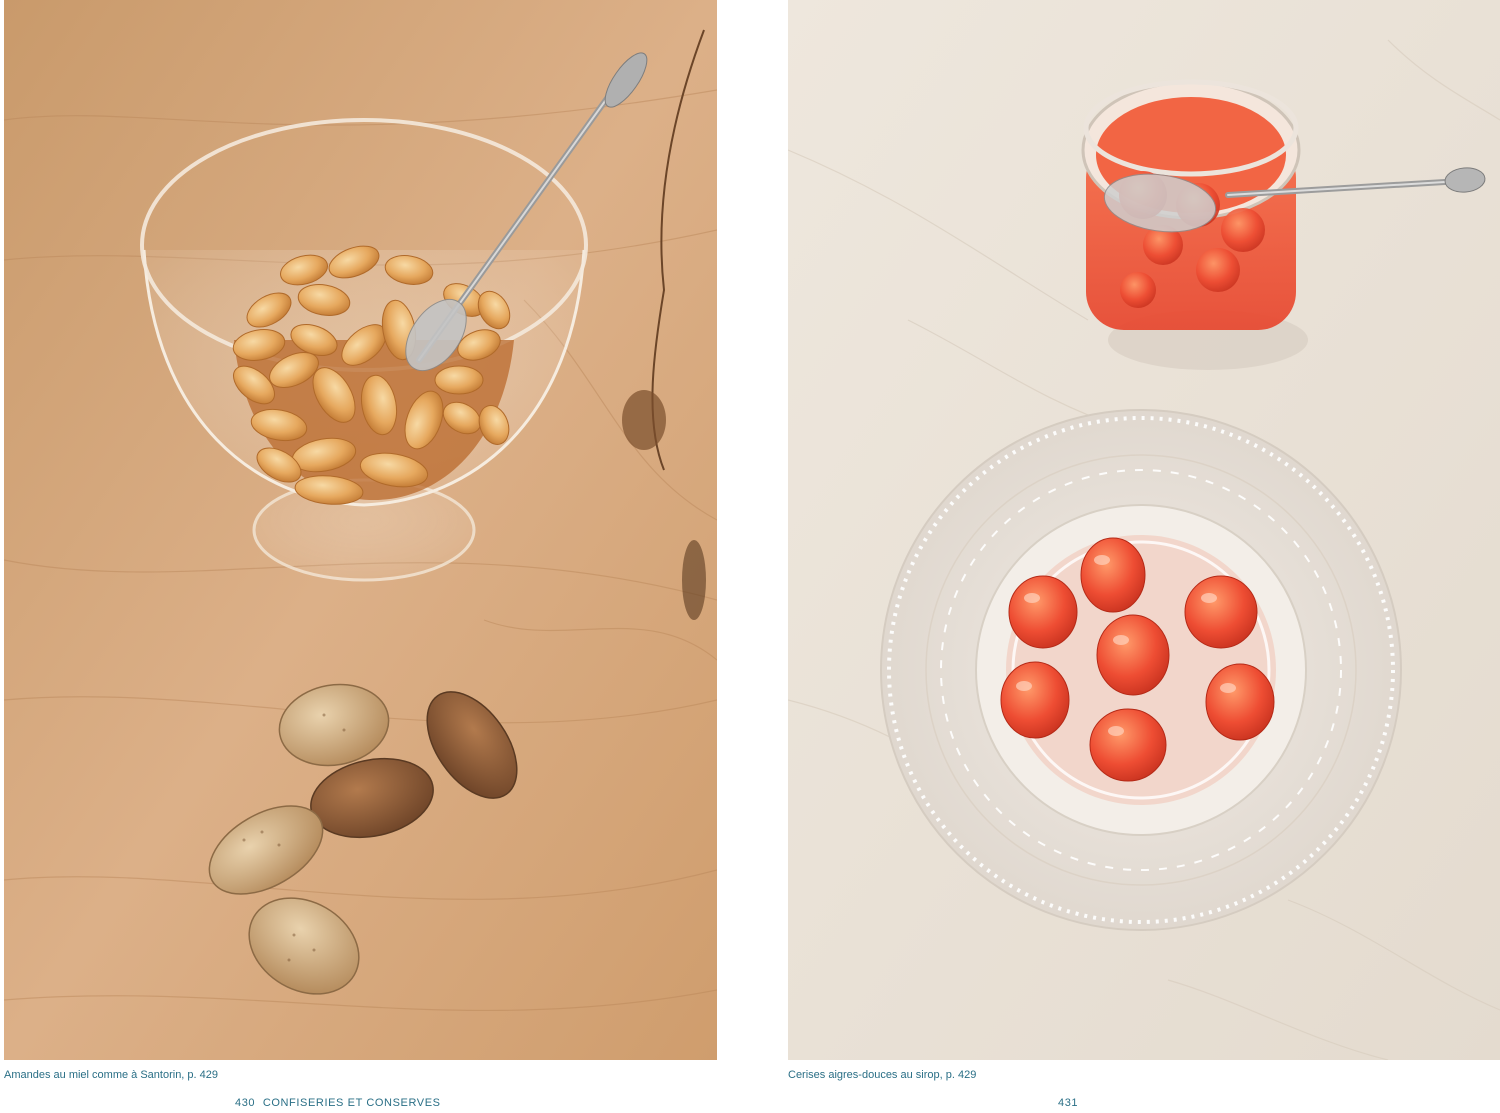  Describe the element at coordinates (111, 1075) in the screenshot. I see `left-photo-caption: Amandes au miel comme à Santorin, p. 429` at that location.